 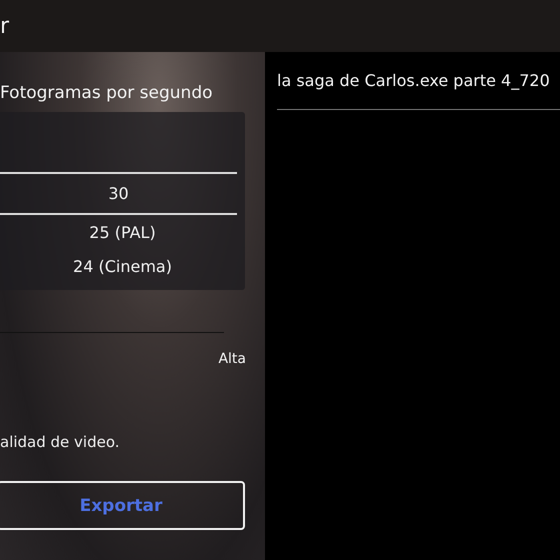 I want to click on note-text: alidad de video., so click(x=60, y=442).